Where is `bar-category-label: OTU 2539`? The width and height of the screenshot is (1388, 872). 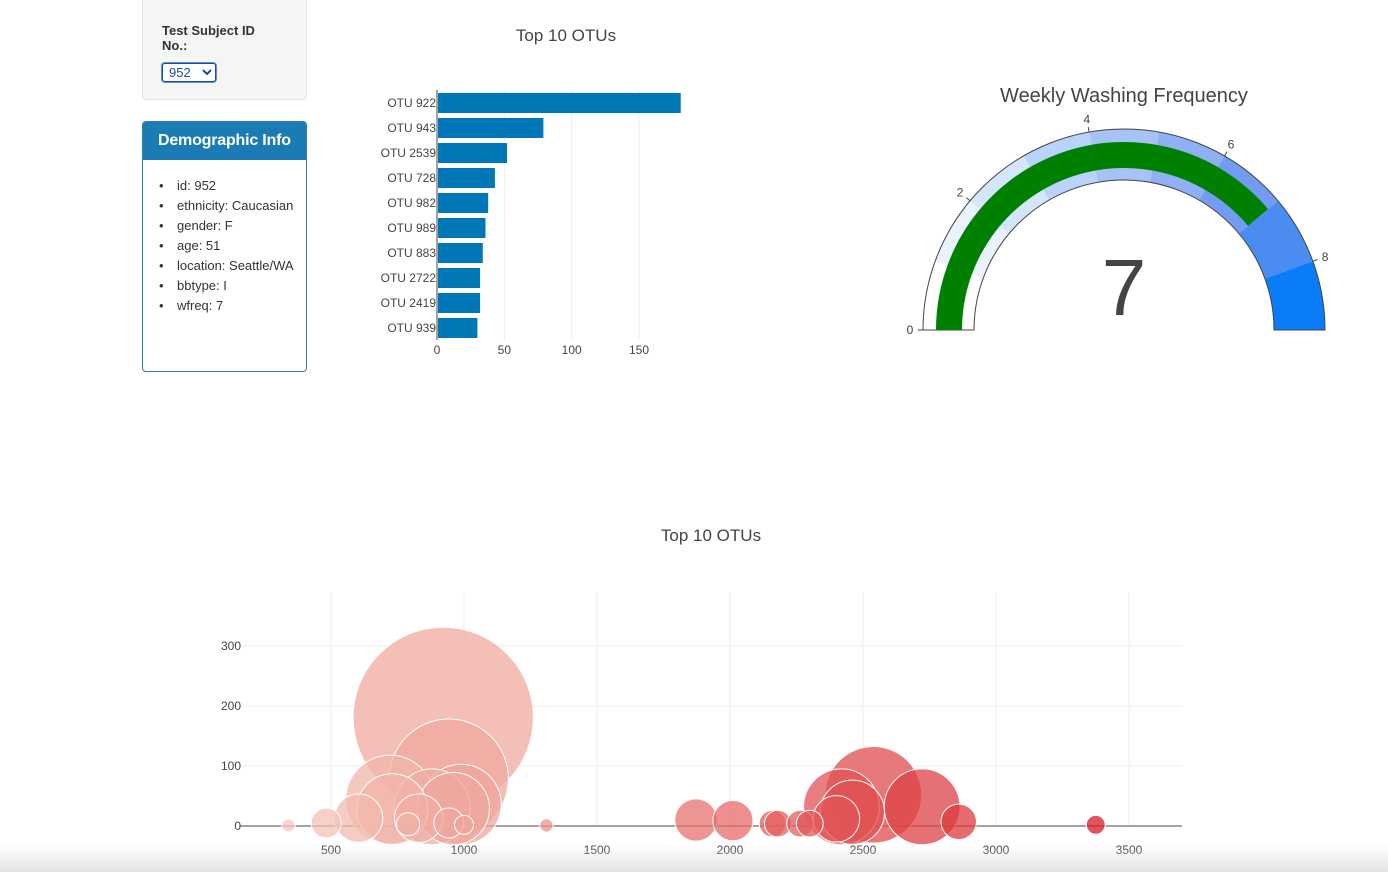
bar-category-label: OTU 2539 is located at coordinates (409, 153).